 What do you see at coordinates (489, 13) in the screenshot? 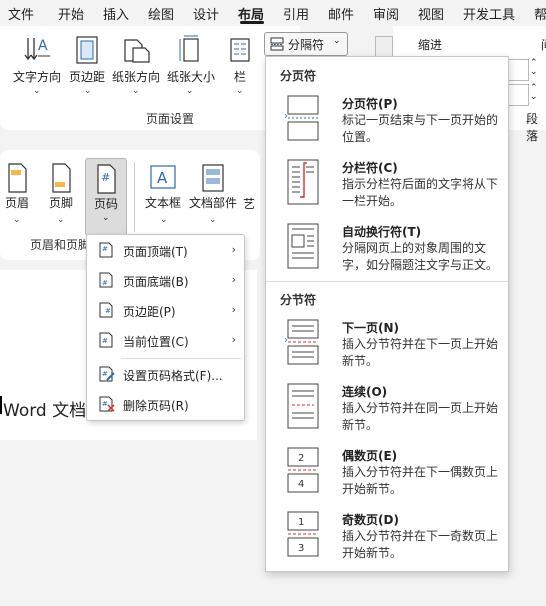
I see `tab-developer: 开发工具` at bounding box center [489, 13].